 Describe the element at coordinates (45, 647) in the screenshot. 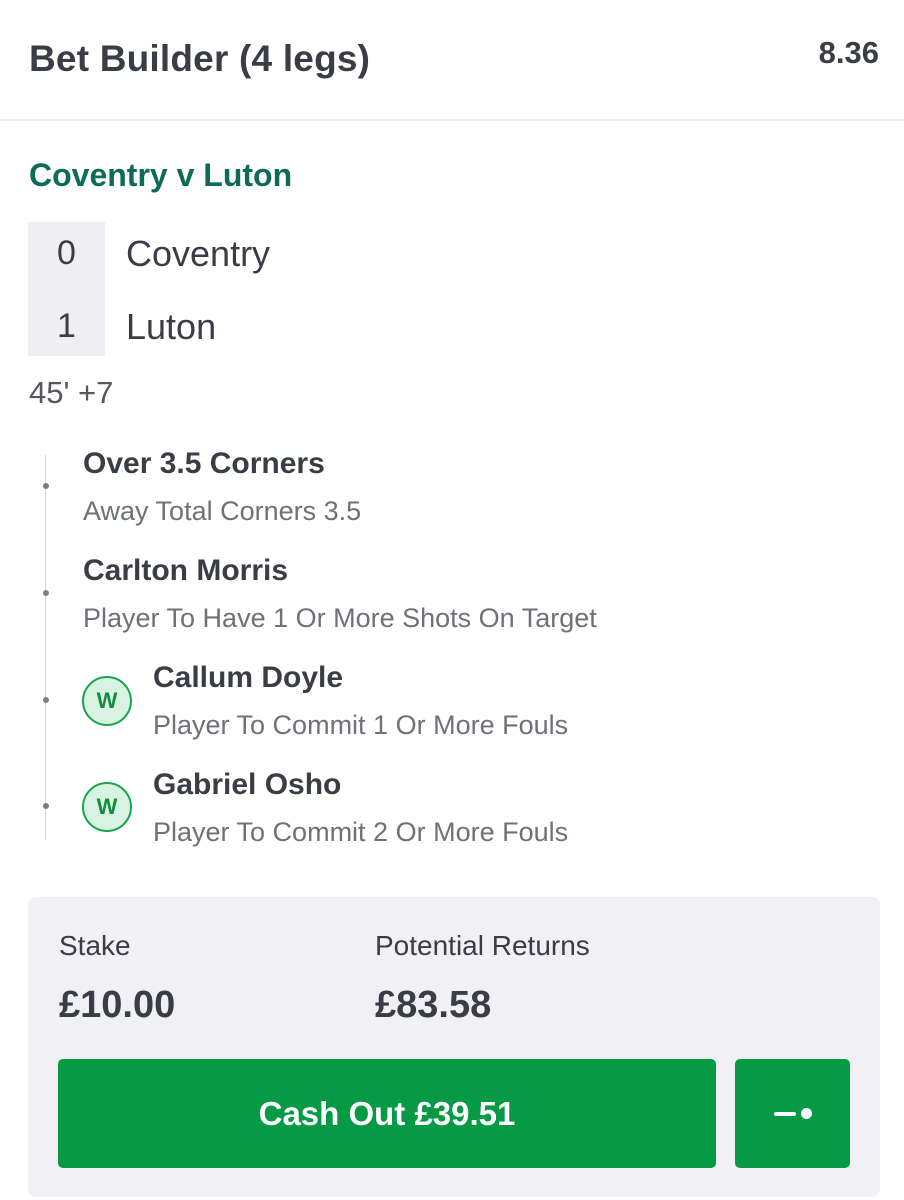

I see `legs-timeline` at that location.